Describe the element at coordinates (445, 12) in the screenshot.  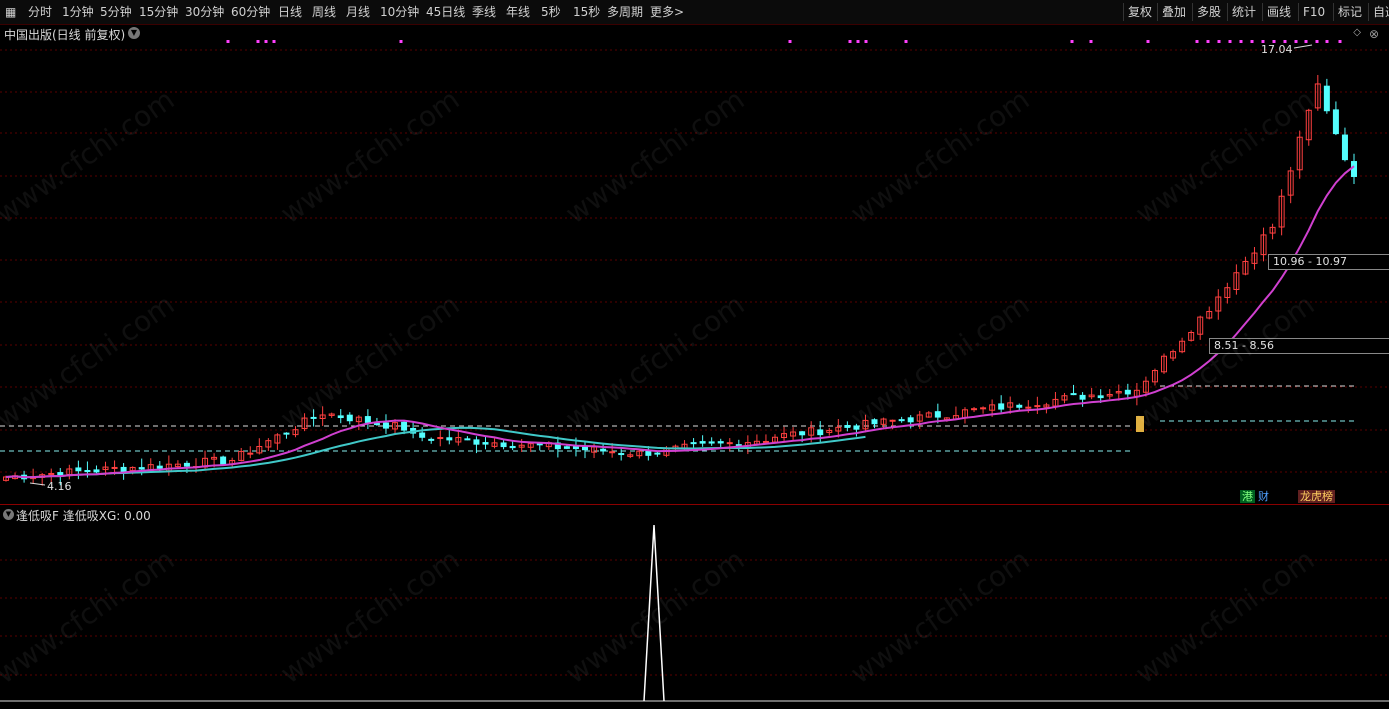
I see `period-tab-10: 45日线` at that location.